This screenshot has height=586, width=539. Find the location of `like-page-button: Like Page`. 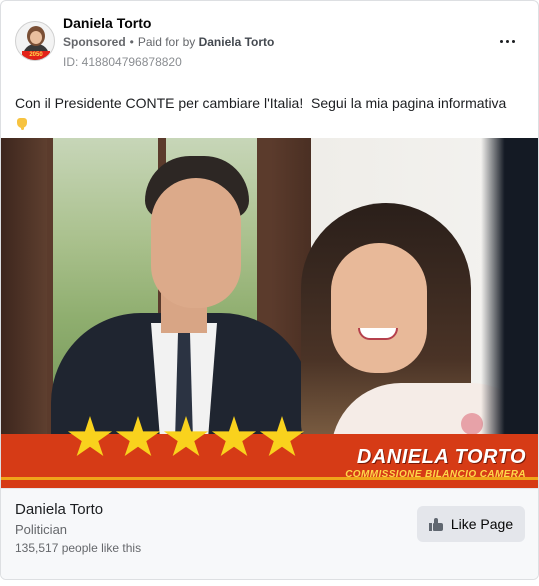

like-page-button: Like Page is located at coordinates (471, 524).